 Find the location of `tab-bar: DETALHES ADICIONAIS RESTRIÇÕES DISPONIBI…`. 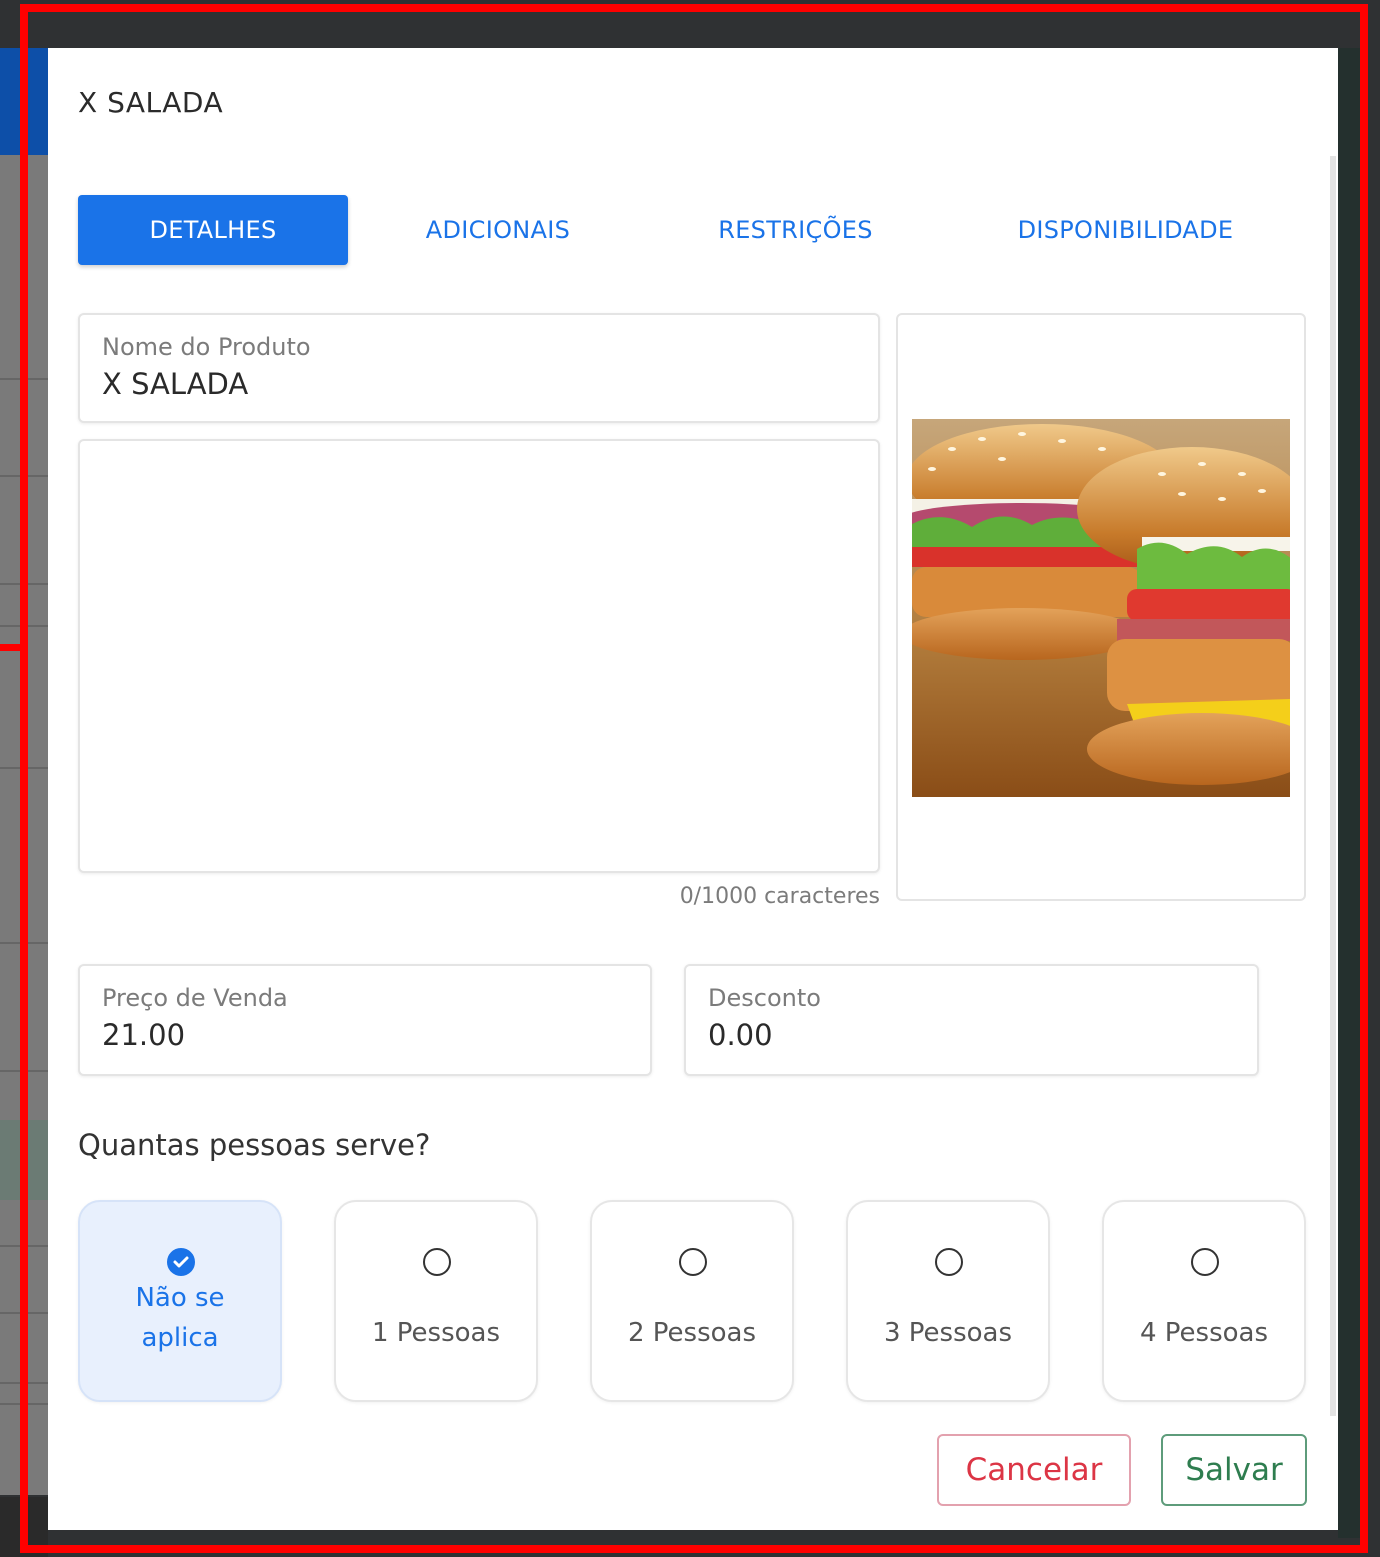

tab-bar: DETALHES ADICIONAIS RESTRIÇÕES DISPONIBI… is located at coordinates (693, 230).